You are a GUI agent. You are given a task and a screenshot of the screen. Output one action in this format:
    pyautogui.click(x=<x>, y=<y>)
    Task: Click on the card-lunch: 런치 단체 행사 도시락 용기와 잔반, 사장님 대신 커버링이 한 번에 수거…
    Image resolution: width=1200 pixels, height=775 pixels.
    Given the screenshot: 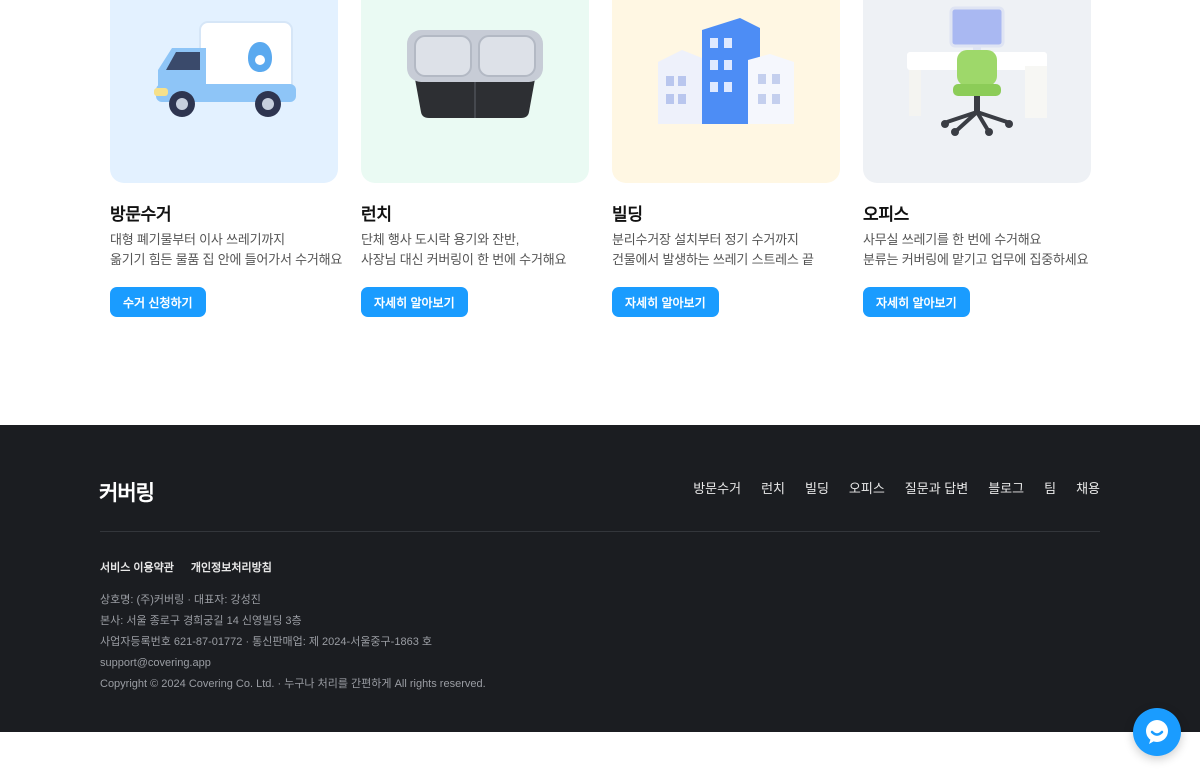 What is the action you would take?
    pyautogui.click(x=475, y=158)
    